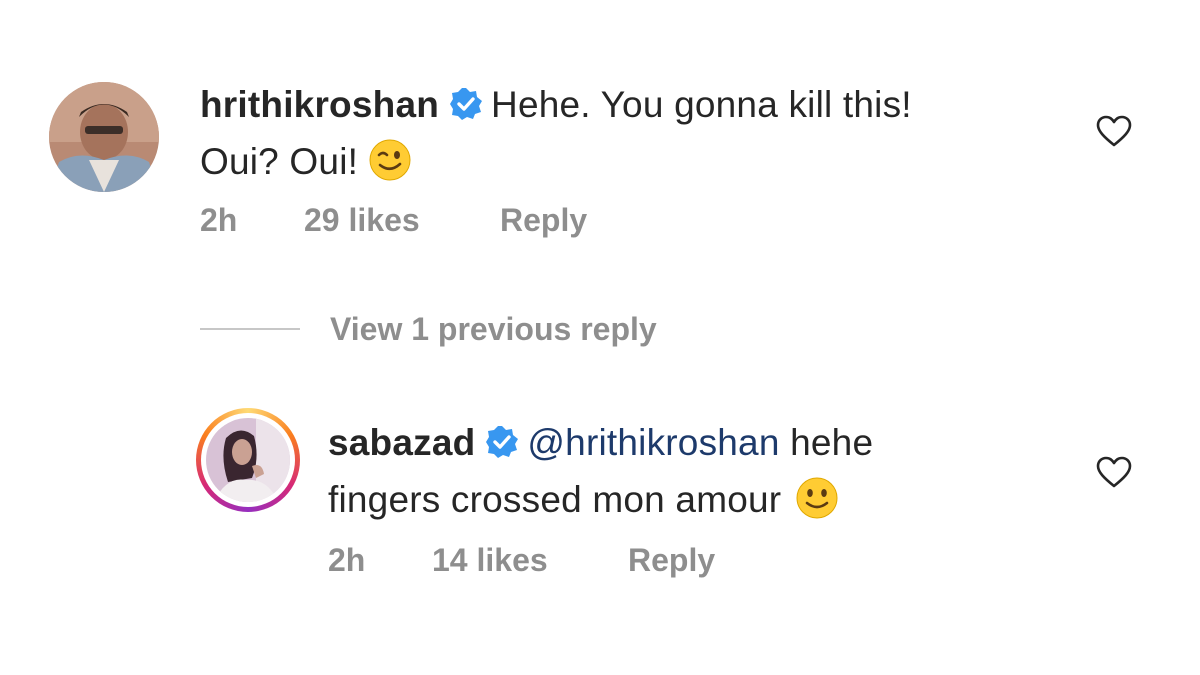  Describe the element at coordinates (530, 560) in the screenshot. I see `likes-count: 14 likes` at that location.